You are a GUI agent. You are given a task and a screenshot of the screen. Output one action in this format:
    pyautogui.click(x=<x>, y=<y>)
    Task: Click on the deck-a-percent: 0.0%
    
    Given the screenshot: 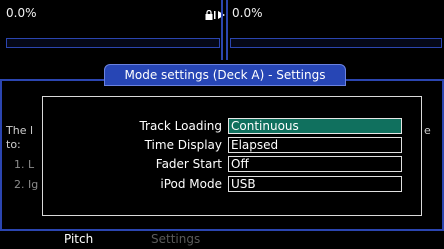 What is the action you would take?
    pyautogui.click(x=21, y=13)
    